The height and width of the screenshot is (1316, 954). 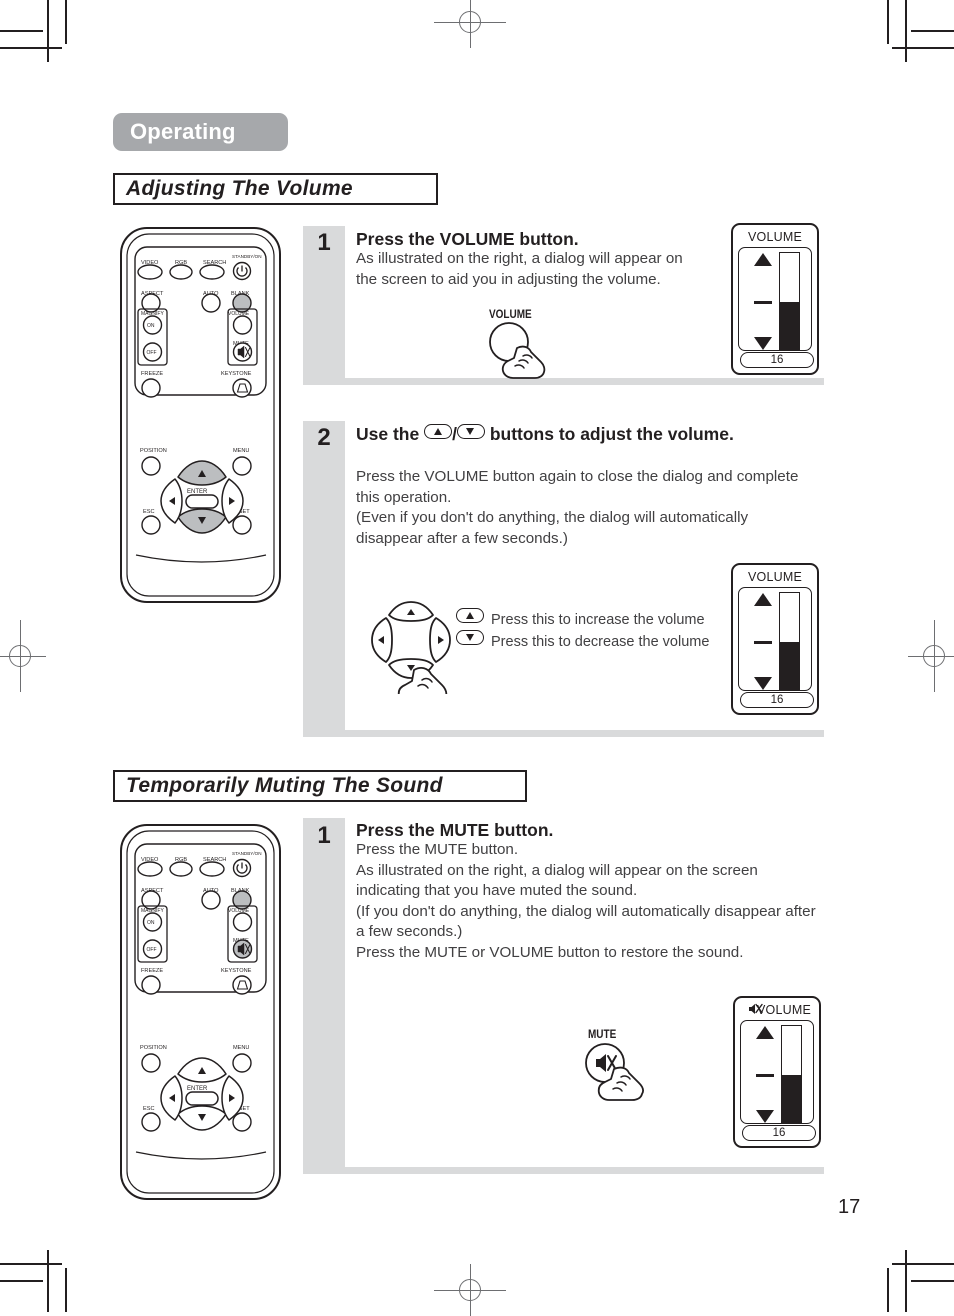 I want to click on step-title-1: Press the VOLUME button., so click(x=467, y=239).